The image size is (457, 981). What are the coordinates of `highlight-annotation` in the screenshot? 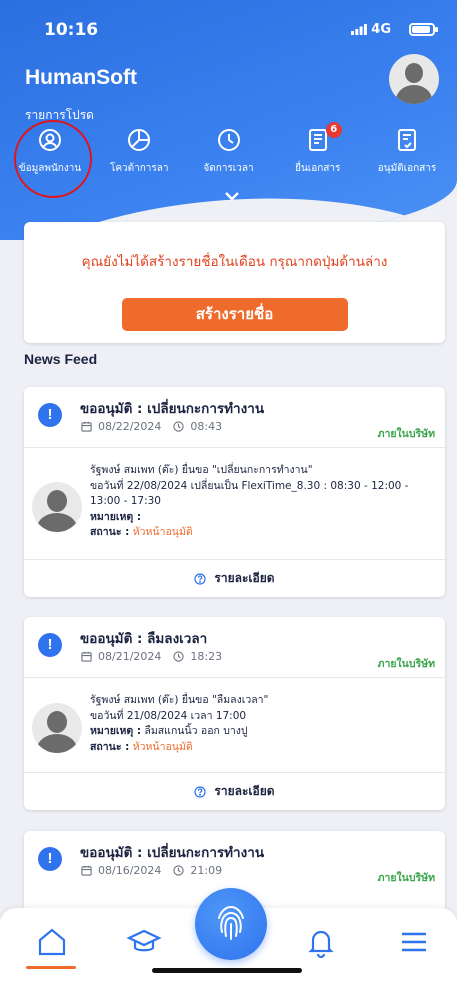 It's located at (53, 159).